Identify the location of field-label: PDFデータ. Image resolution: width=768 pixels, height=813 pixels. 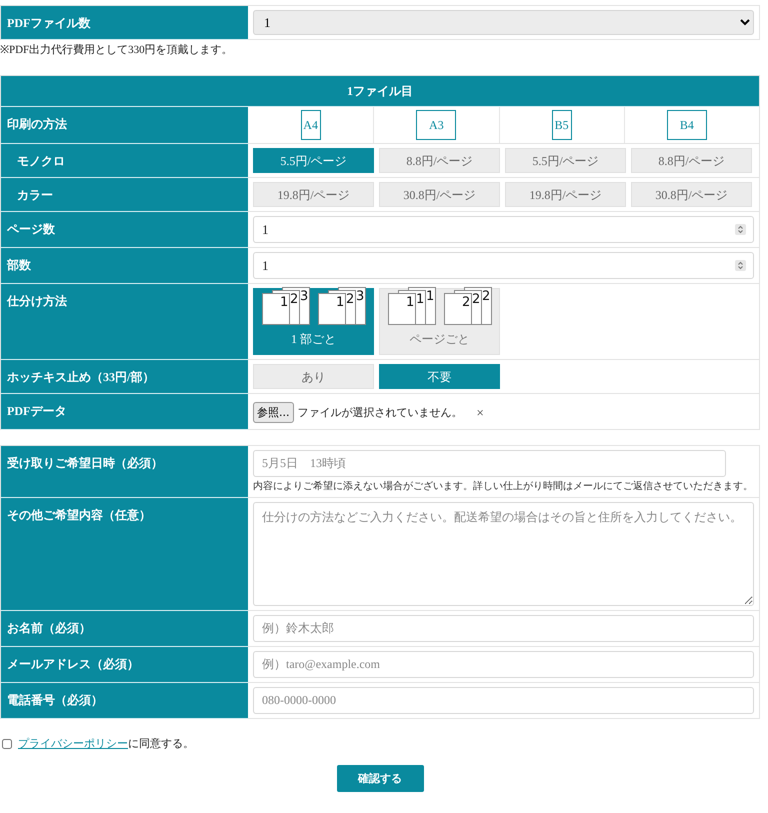
(124, 412).